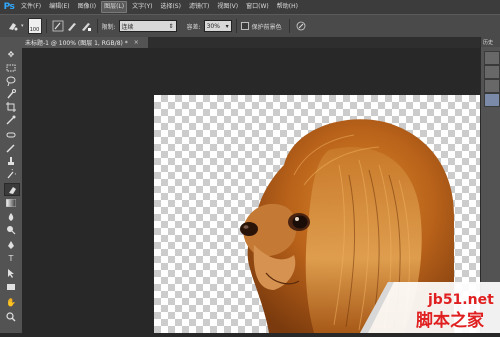 This screenshot has width=500, height=337. What do you see at coordinates (250, 26) in the screenshot?
I see `options-bar: ▾ 100 限制: 连续 ⇕ 容差: 30% ▾ 保护前景色` at bounding box center [250, 26].